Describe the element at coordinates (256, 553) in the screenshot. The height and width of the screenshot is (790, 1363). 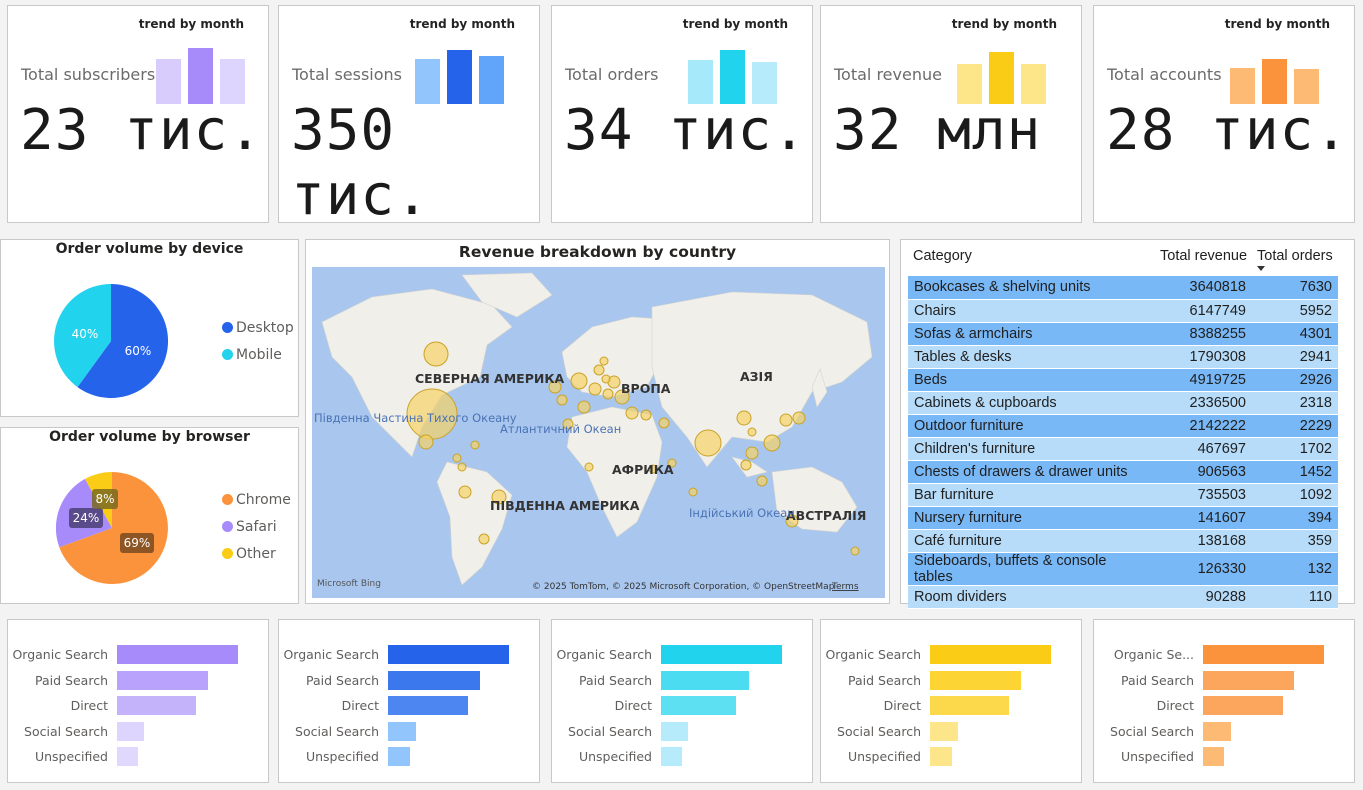
I see `legend-item-other: Other` at that location.